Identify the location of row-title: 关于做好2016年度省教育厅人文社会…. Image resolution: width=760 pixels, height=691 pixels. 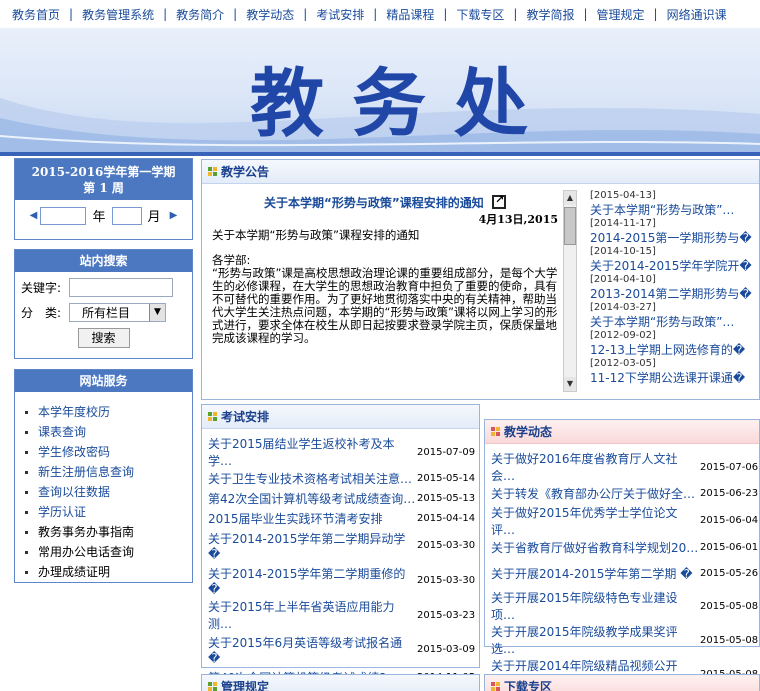
(592, 467).